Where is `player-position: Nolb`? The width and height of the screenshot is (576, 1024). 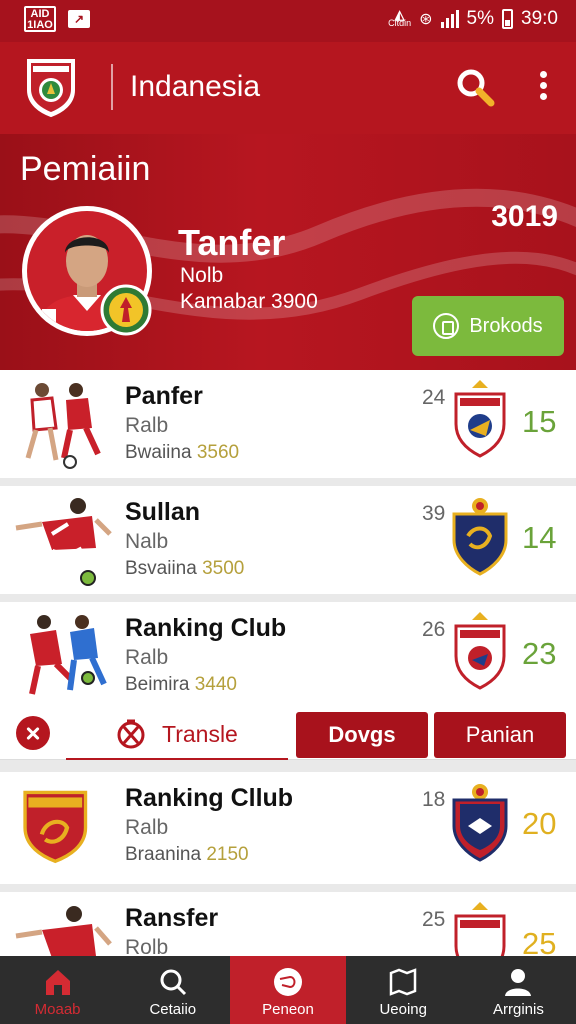 player-position: Nolb is located at coordinates (202, 275).